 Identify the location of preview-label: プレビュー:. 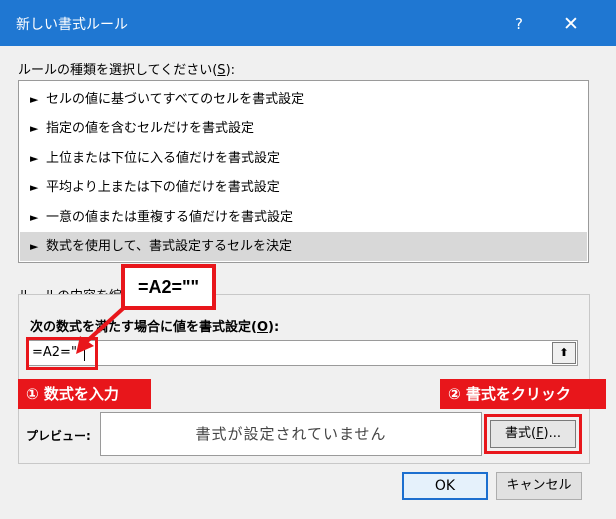
(58, 436).